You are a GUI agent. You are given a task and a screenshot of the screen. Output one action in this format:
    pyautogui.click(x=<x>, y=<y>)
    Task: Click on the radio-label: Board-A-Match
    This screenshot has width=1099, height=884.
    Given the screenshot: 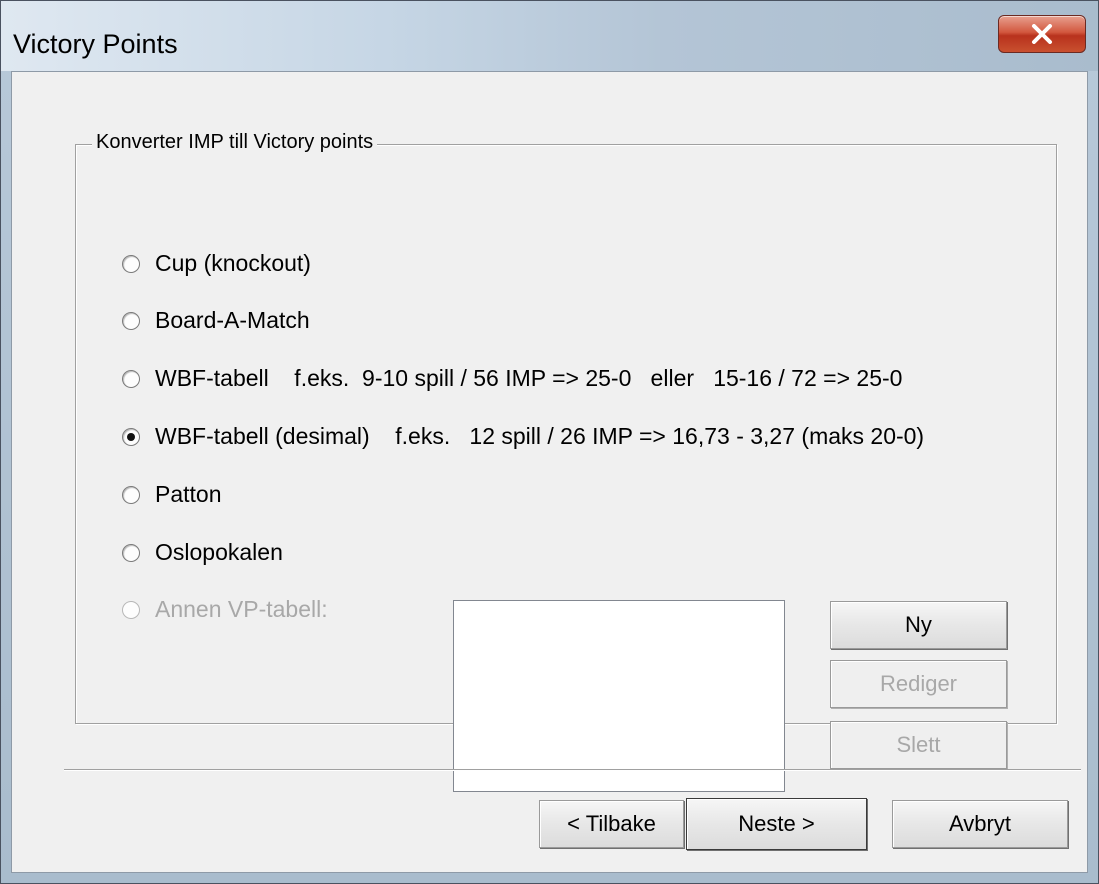 What is the action you would take?
    pyautogui.click(x=232, y=320)
    